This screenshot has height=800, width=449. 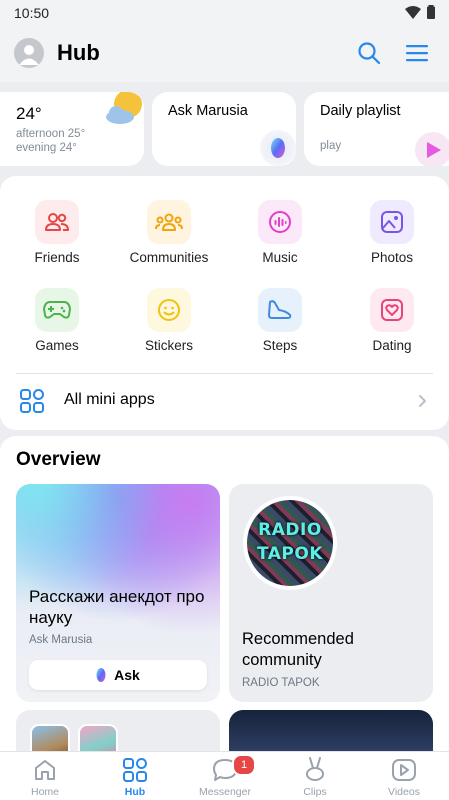 I want to click on app-label: Steps, so click(x=280, y=345).